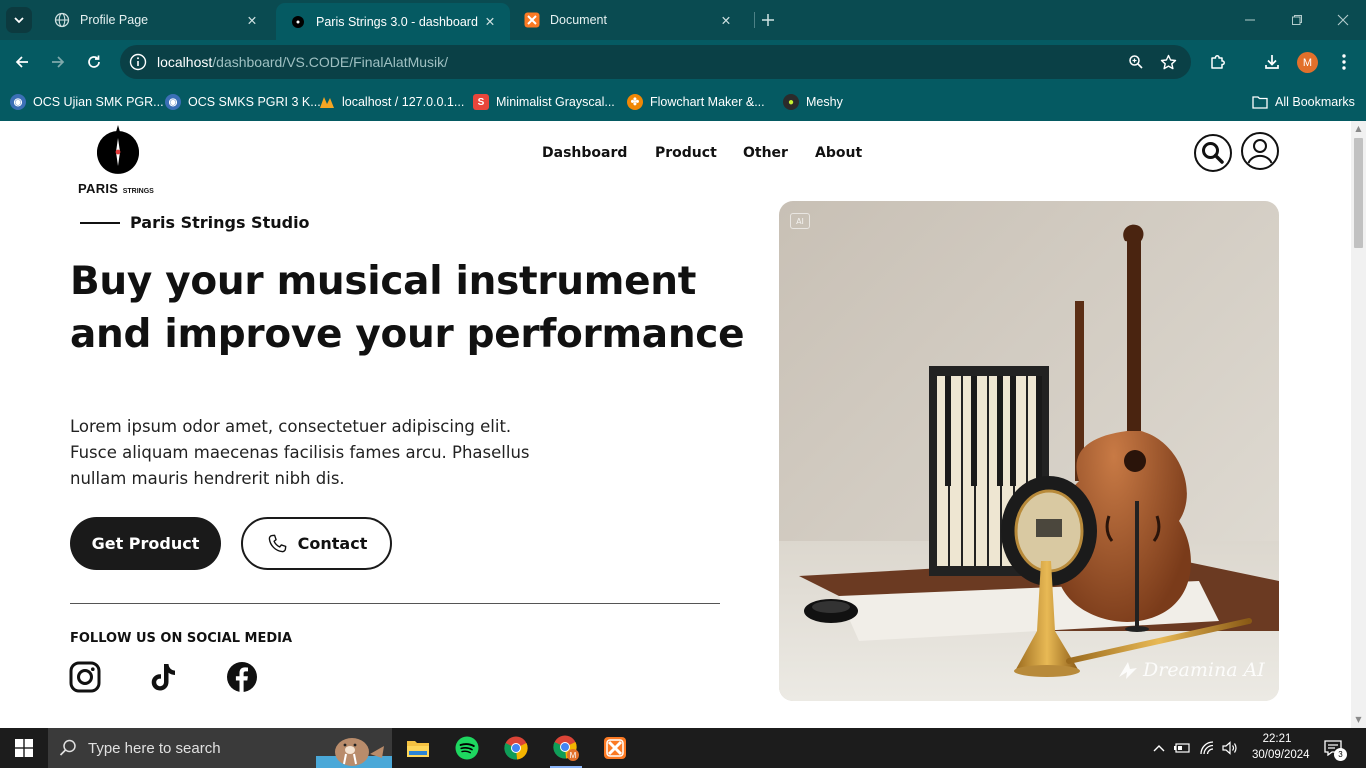 This screenshot has width=1366, height=768. I want to click on slidesgo-icon: S, so click(481, 102).